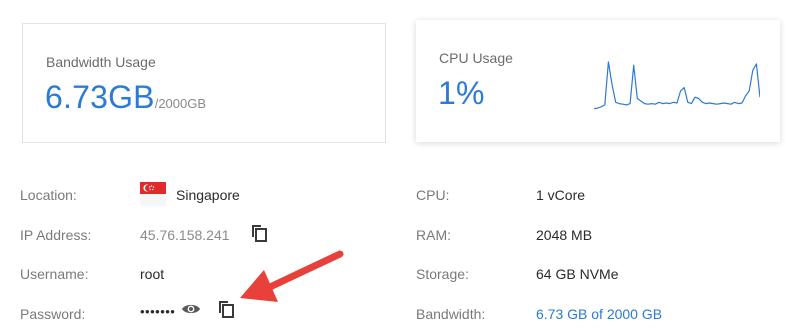 This screenshot has width=797, height=336. What do you see at coordinates (599, 314) in the screenshot?
I see `bandwidth-value-link: 6.73 GB of 2000 GB` at bounding box center [599, 314].